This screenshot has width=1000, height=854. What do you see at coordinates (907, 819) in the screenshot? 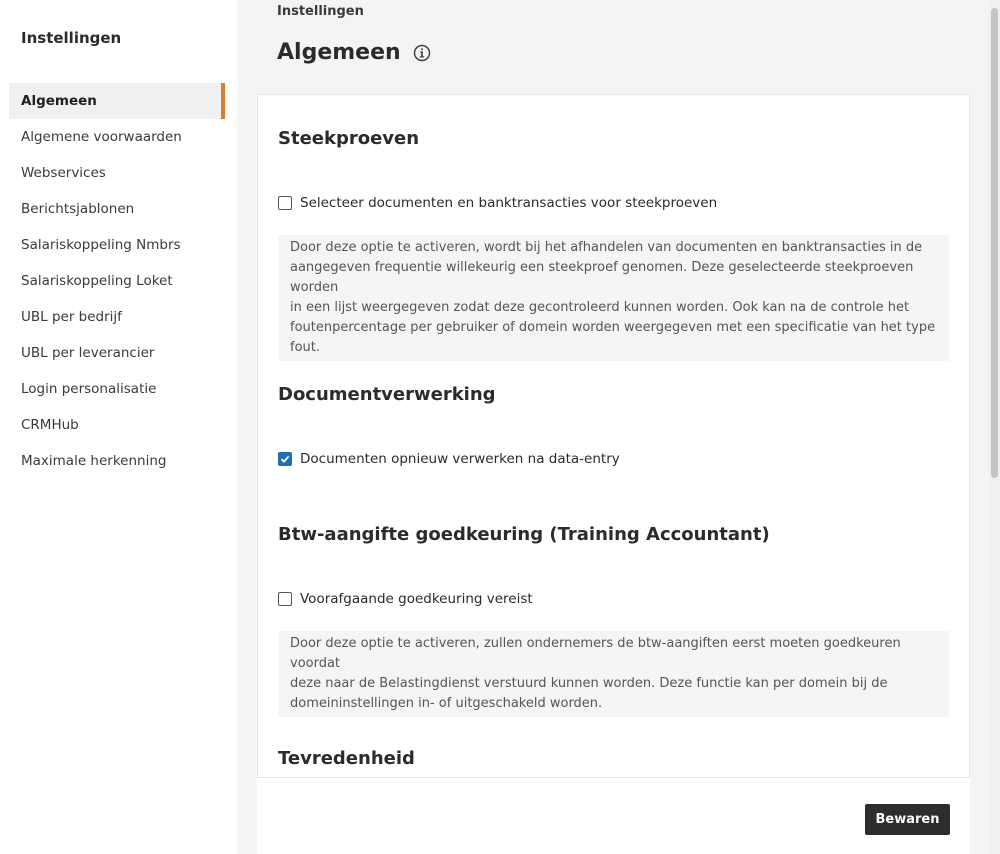
I see `save-button: Bewaren` at bounding box center [907, 819].